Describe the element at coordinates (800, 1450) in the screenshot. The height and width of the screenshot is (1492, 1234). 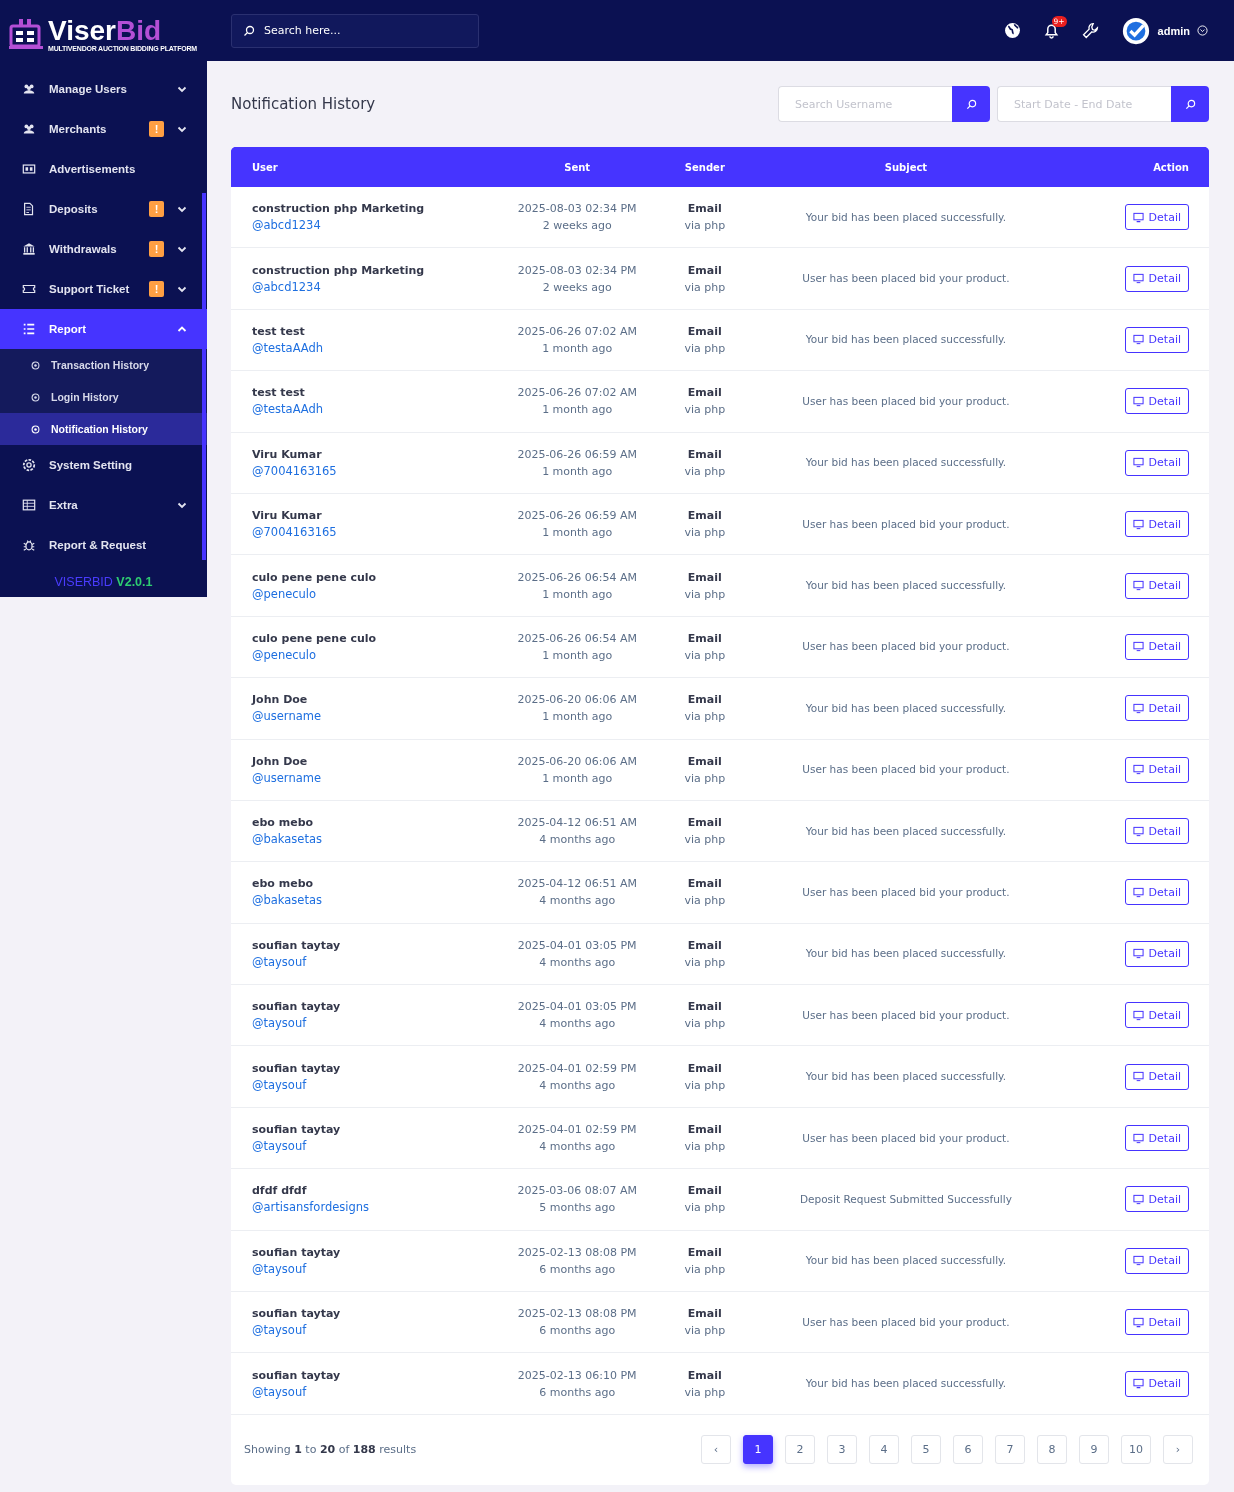
I see `page-button: 2` at that location.